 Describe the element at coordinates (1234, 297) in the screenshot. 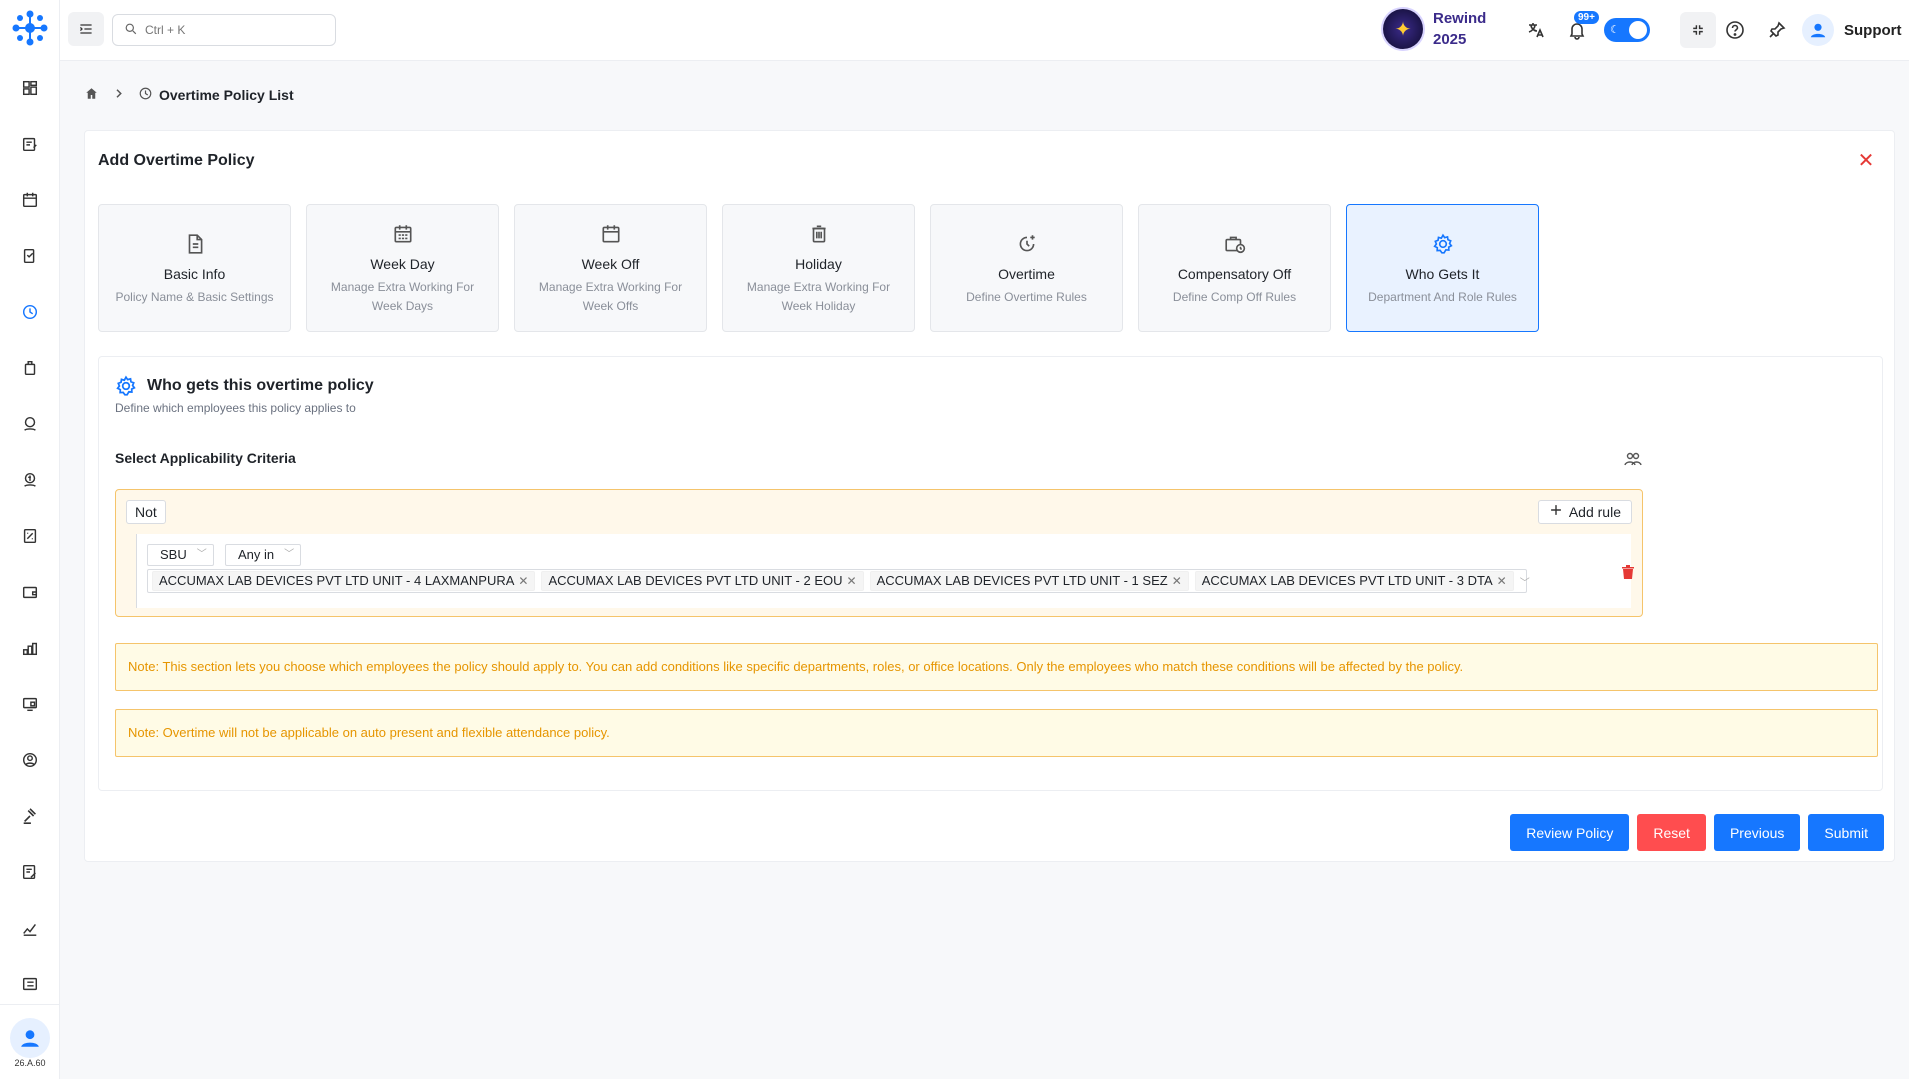

I see `step-desc: Define Comp Off Rules` at that location.